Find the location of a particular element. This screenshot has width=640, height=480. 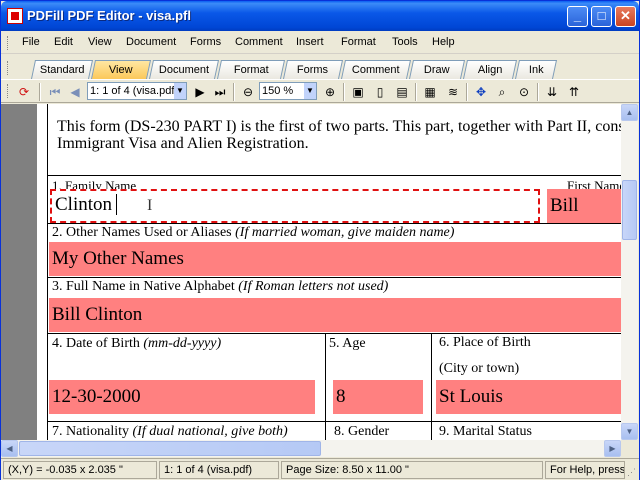

tab-format: Format is located at coordinates (251, 69).